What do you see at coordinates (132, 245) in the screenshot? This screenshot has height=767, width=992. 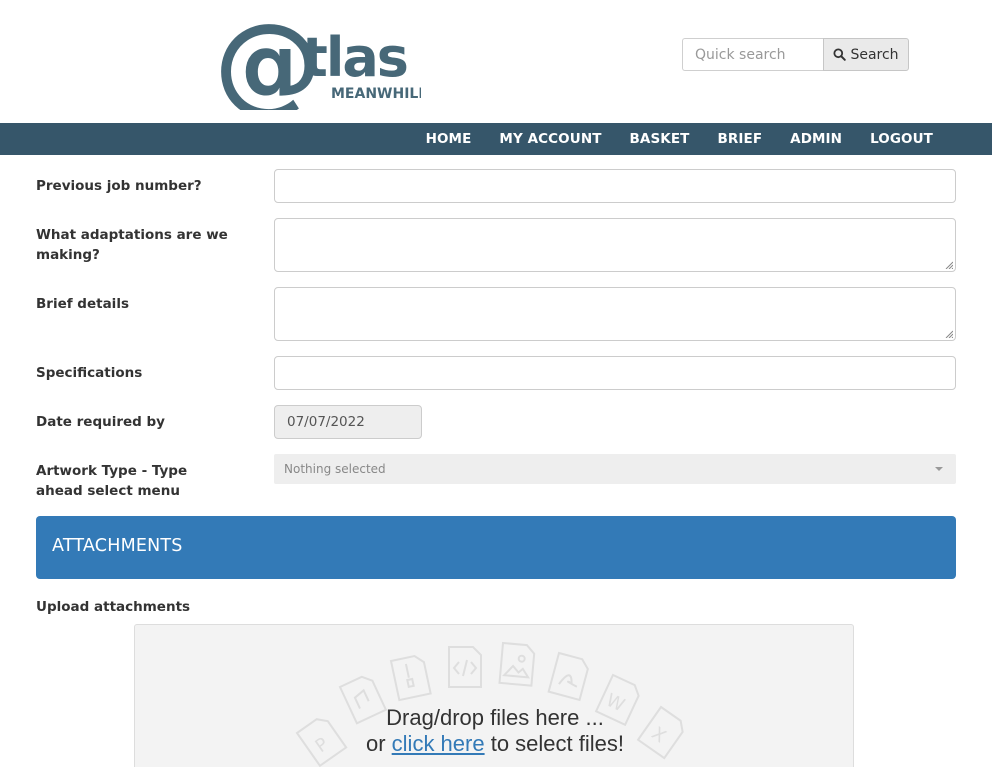 I see `adaptations-label: What adaptations are we making?` at bounding box center [132, 245].